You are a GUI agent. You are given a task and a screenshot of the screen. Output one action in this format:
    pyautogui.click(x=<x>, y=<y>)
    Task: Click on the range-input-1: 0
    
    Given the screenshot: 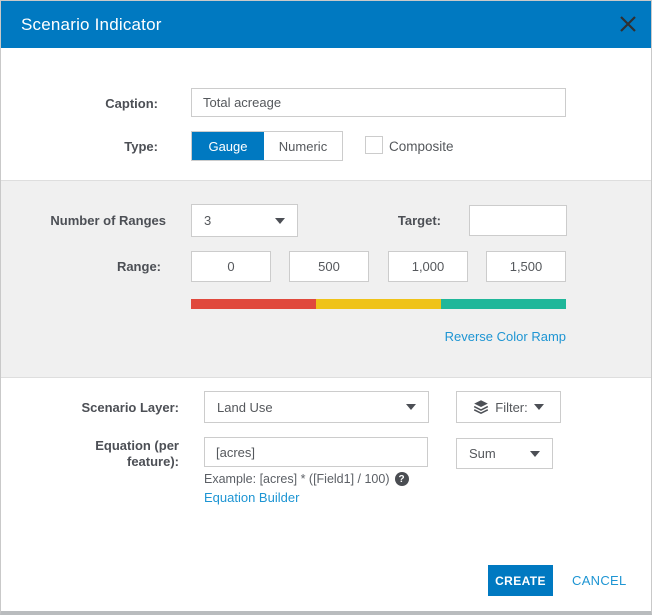 What is the action you would take?
    pyautogui.click(x=231, y=266)
    